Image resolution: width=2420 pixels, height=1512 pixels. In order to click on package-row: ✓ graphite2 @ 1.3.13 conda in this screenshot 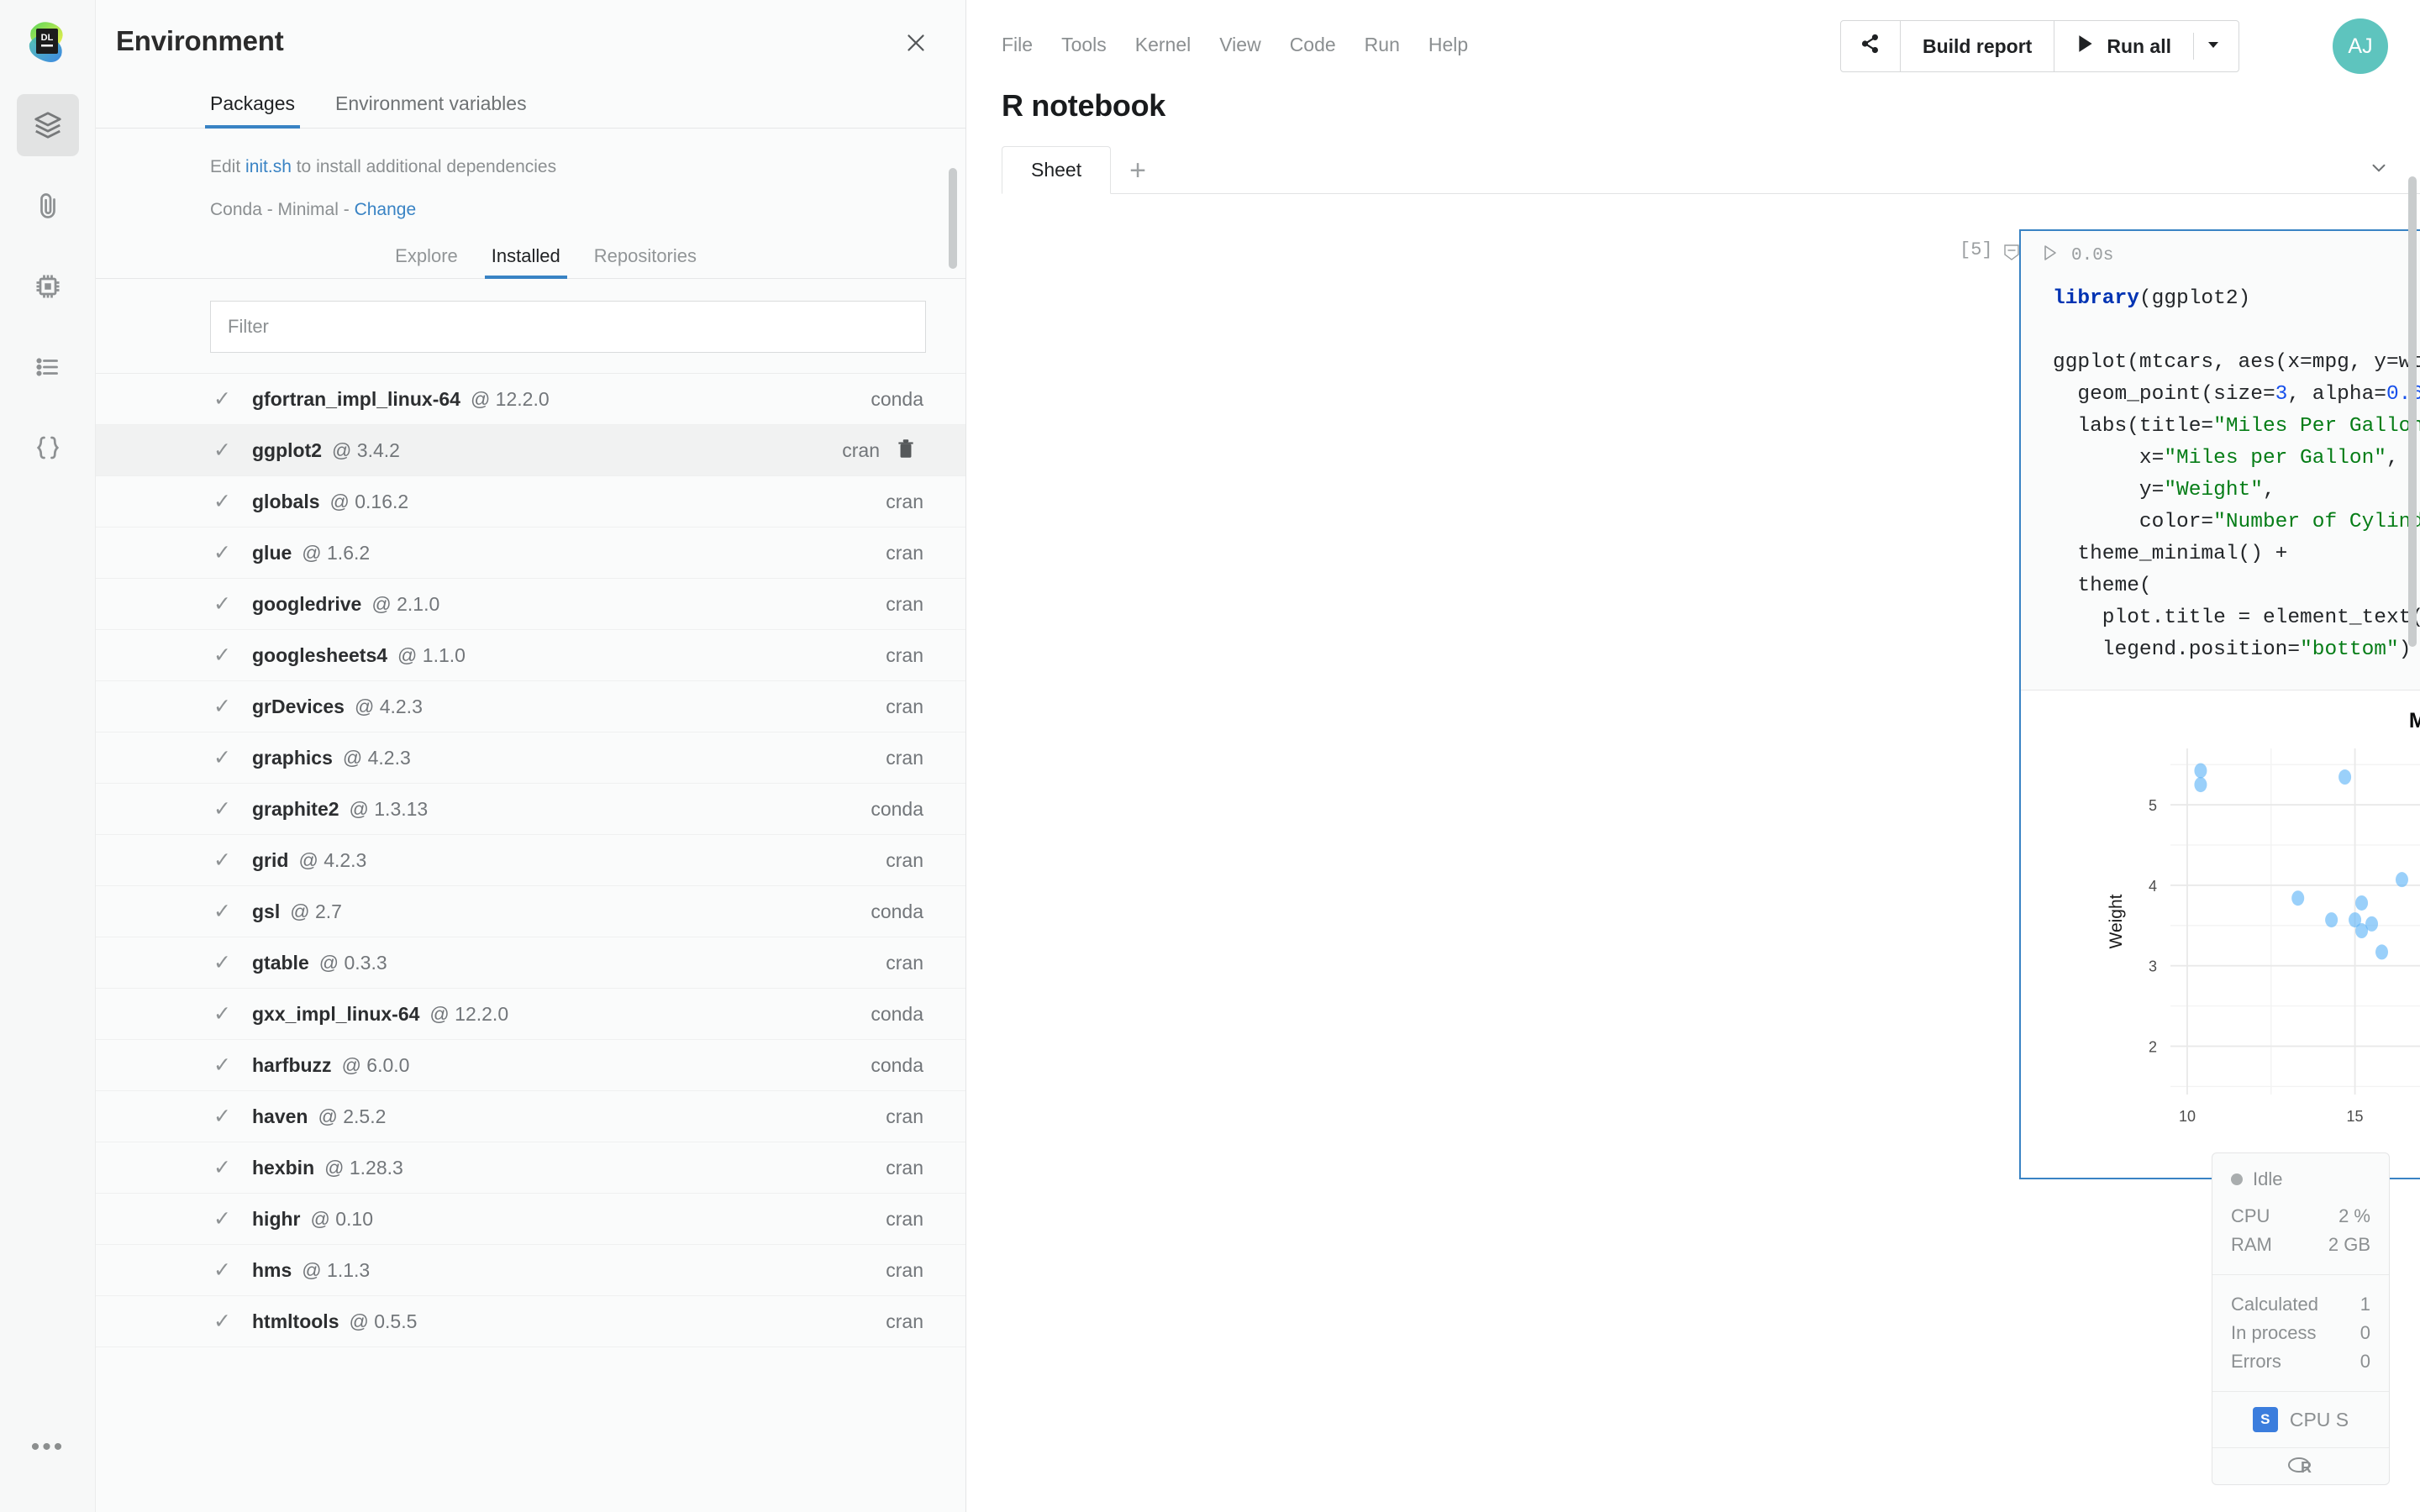, I will do `click(530, 809)`.